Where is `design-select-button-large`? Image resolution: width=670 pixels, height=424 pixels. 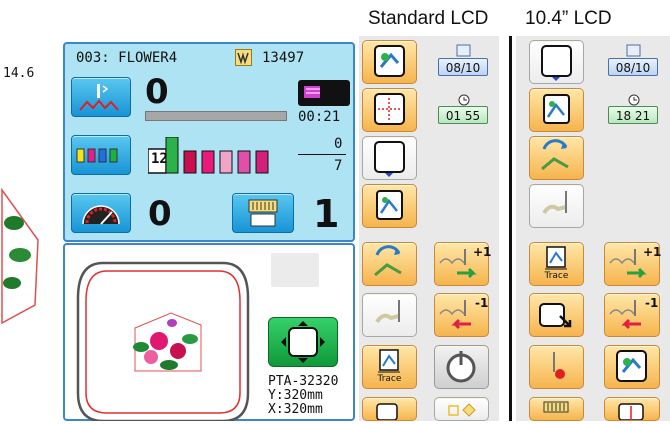 design-select-button-large is located at coordinates (632, 367).